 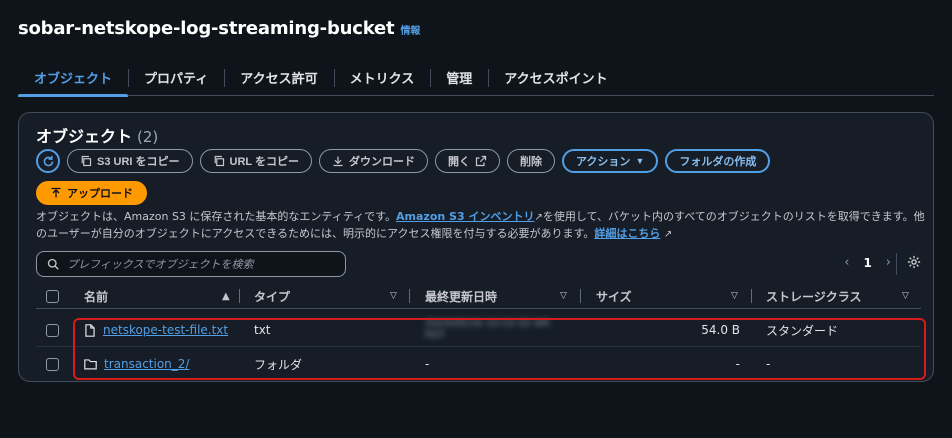 I want to click on object-name-cell: transaction_2/, so click(x=136, y=364).